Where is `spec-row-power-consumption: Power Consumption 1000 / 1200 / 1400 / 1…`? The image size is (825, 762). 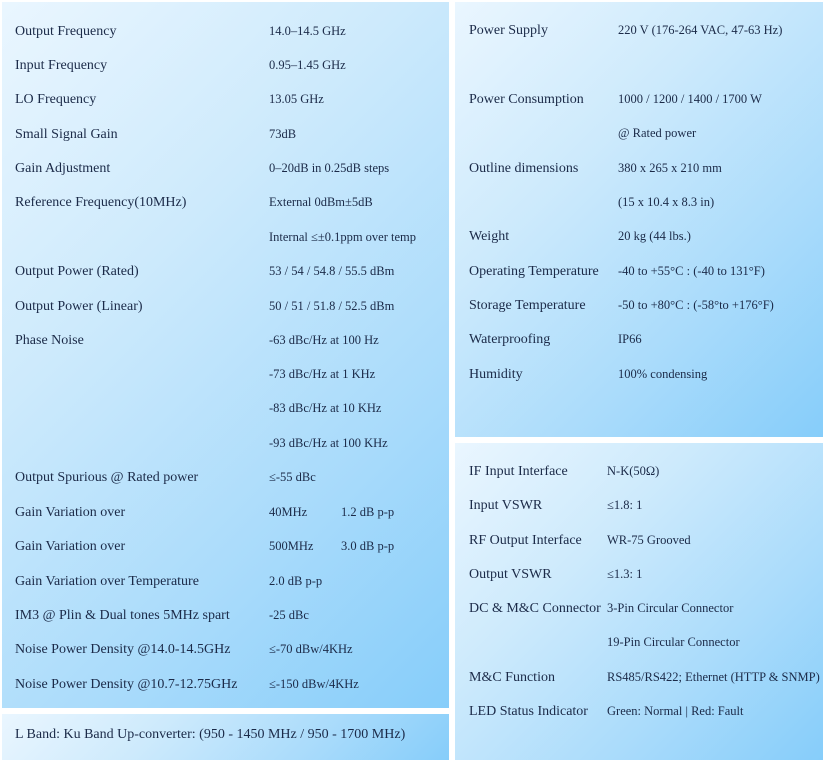 spec-row-power-consumption: Power Consumption 1000 / 1200 / 1400 / 1… is located at coordinates (639, 104).